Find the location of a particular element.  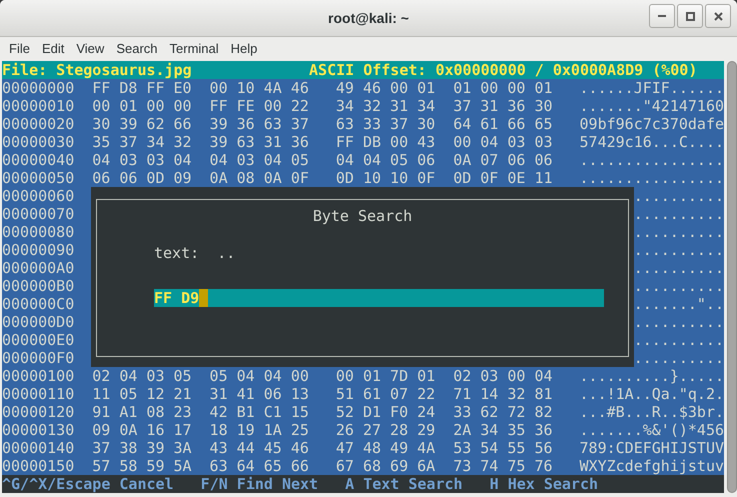

menu-item: Terminal is located at coordinates (194, 48).